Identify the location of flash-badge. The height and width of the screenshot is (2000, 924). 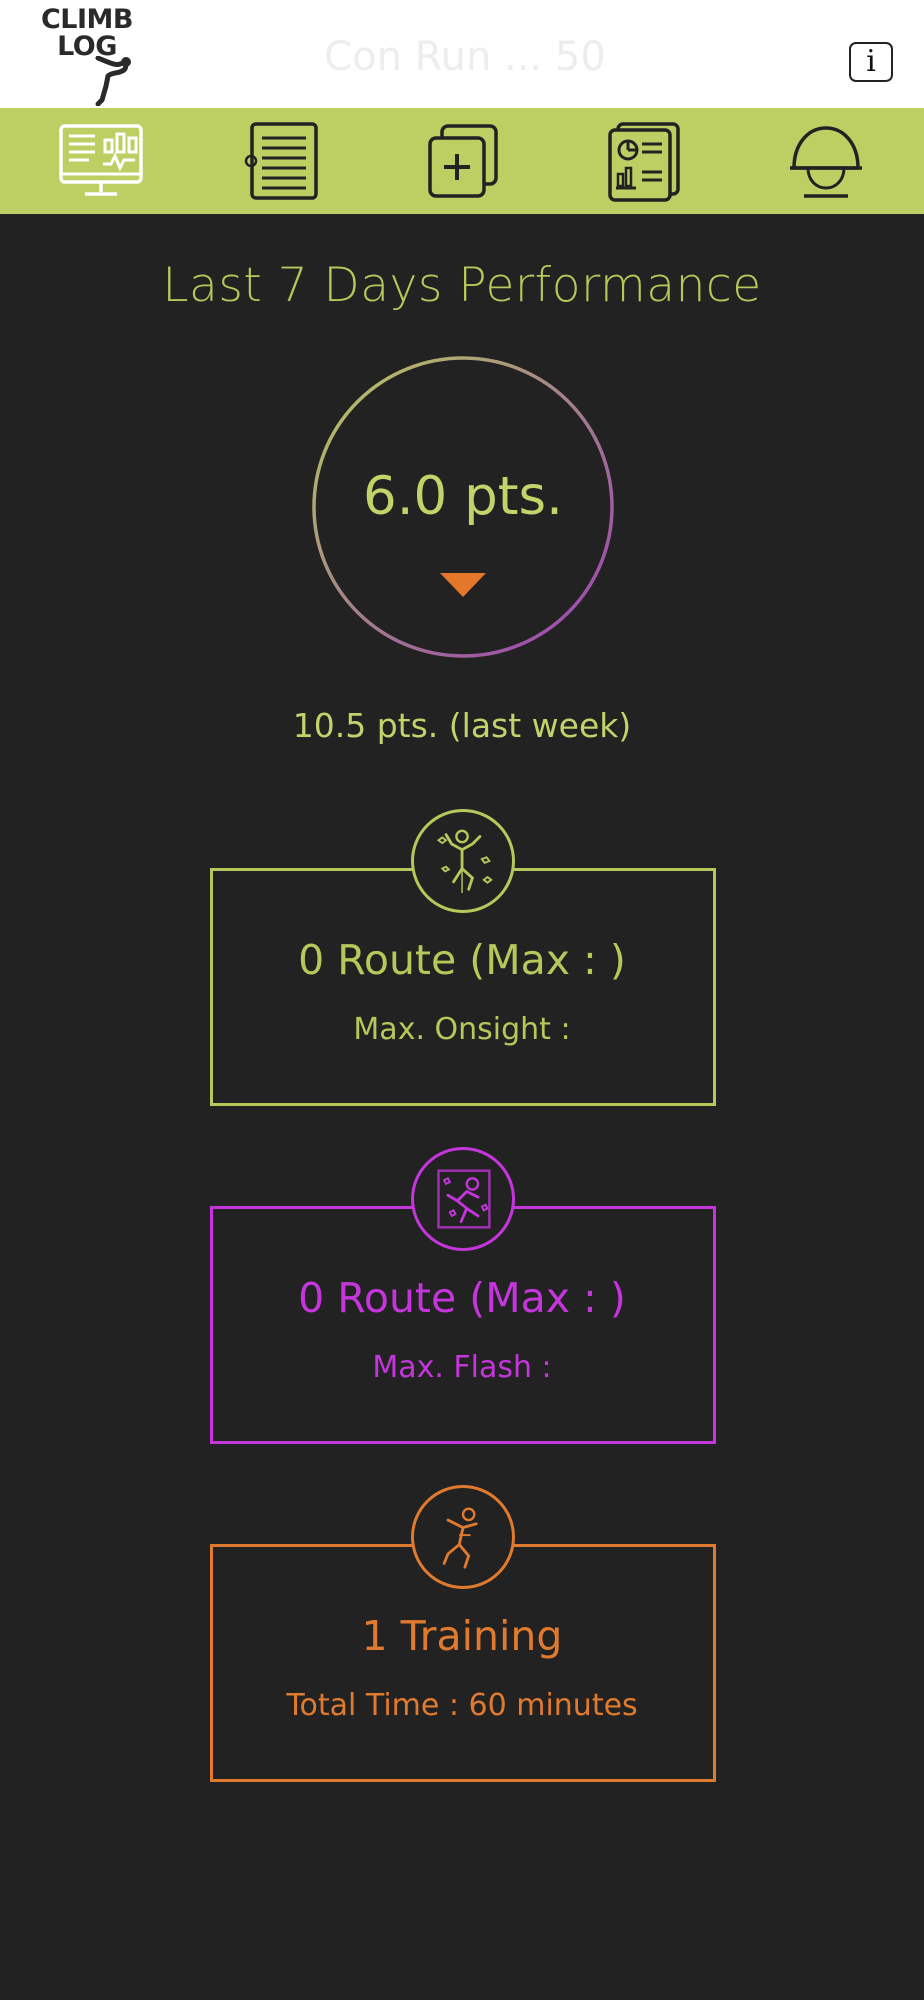
(463, 1199).